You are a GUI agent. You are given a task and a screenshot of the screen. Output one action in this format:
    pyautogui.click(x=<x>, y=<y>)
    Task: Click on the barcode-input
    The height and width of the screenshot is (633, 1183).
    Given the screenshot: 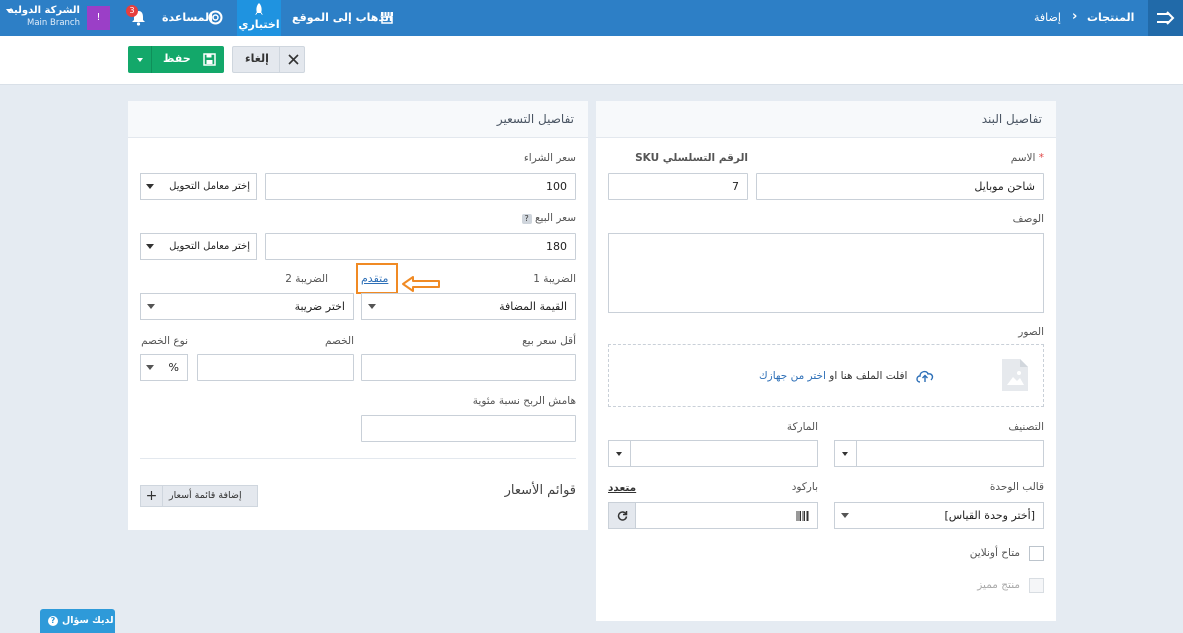 What is the action you would take?
    pyautogui.click(x=713, y=515)
    